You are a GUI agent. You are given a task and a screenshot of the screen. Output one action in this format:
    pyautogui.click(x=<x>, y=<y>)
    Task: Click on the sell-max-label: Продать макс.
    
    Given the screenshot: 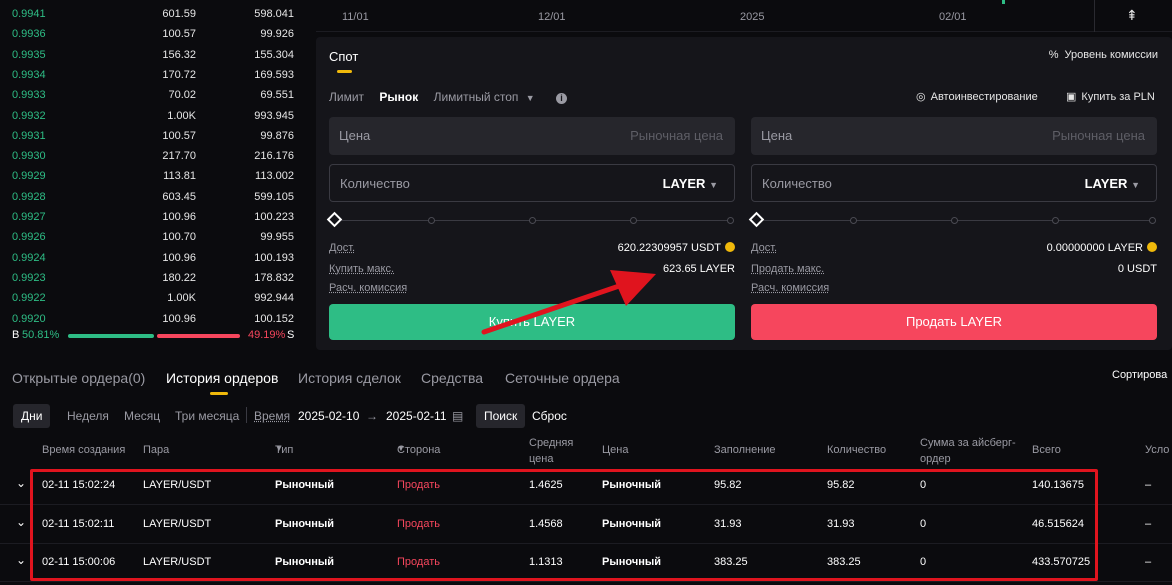 What is the action you would take?
    pyautogui.click(x=788, y=269)
    